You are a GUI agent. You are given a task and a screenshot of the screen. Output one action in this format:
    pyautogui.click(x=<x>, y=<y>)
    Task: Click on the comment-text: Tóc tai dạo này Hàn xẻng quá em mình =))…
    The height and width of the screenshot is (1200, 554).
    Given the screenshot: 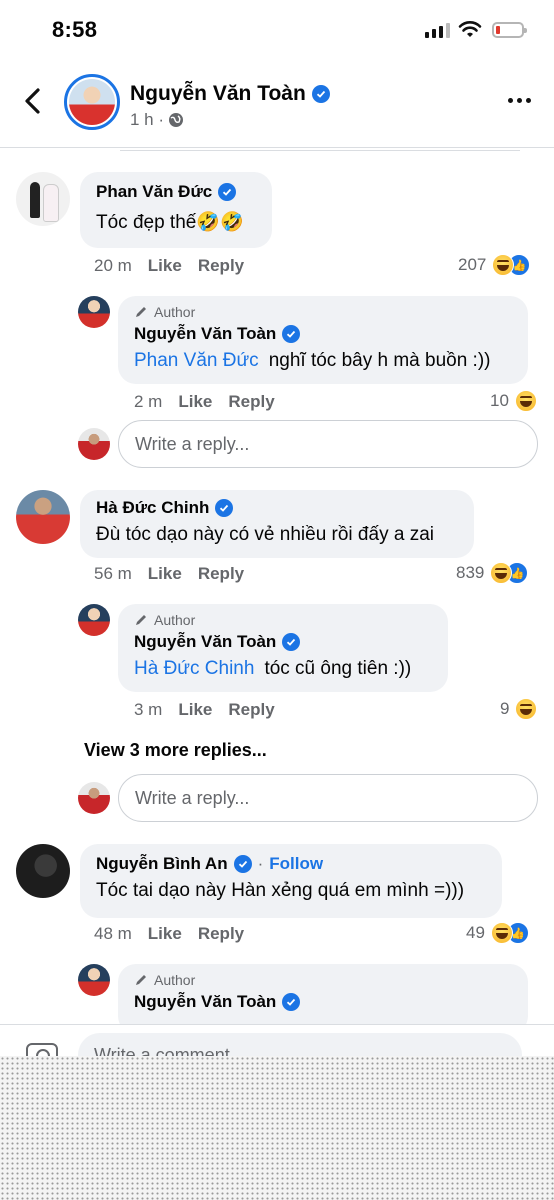 What is the action you would take?
    pyautogui.click(x=280, y=890)
    